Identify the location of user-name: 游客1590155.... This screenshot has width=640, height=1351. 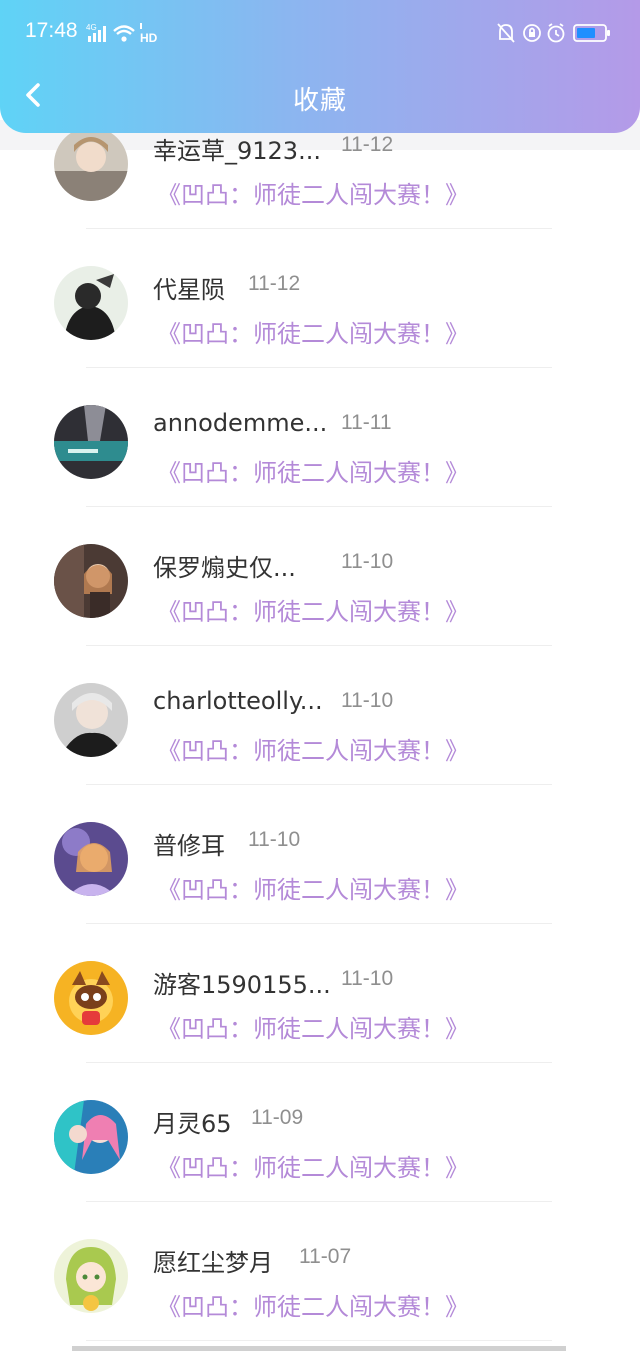
(242, 985).